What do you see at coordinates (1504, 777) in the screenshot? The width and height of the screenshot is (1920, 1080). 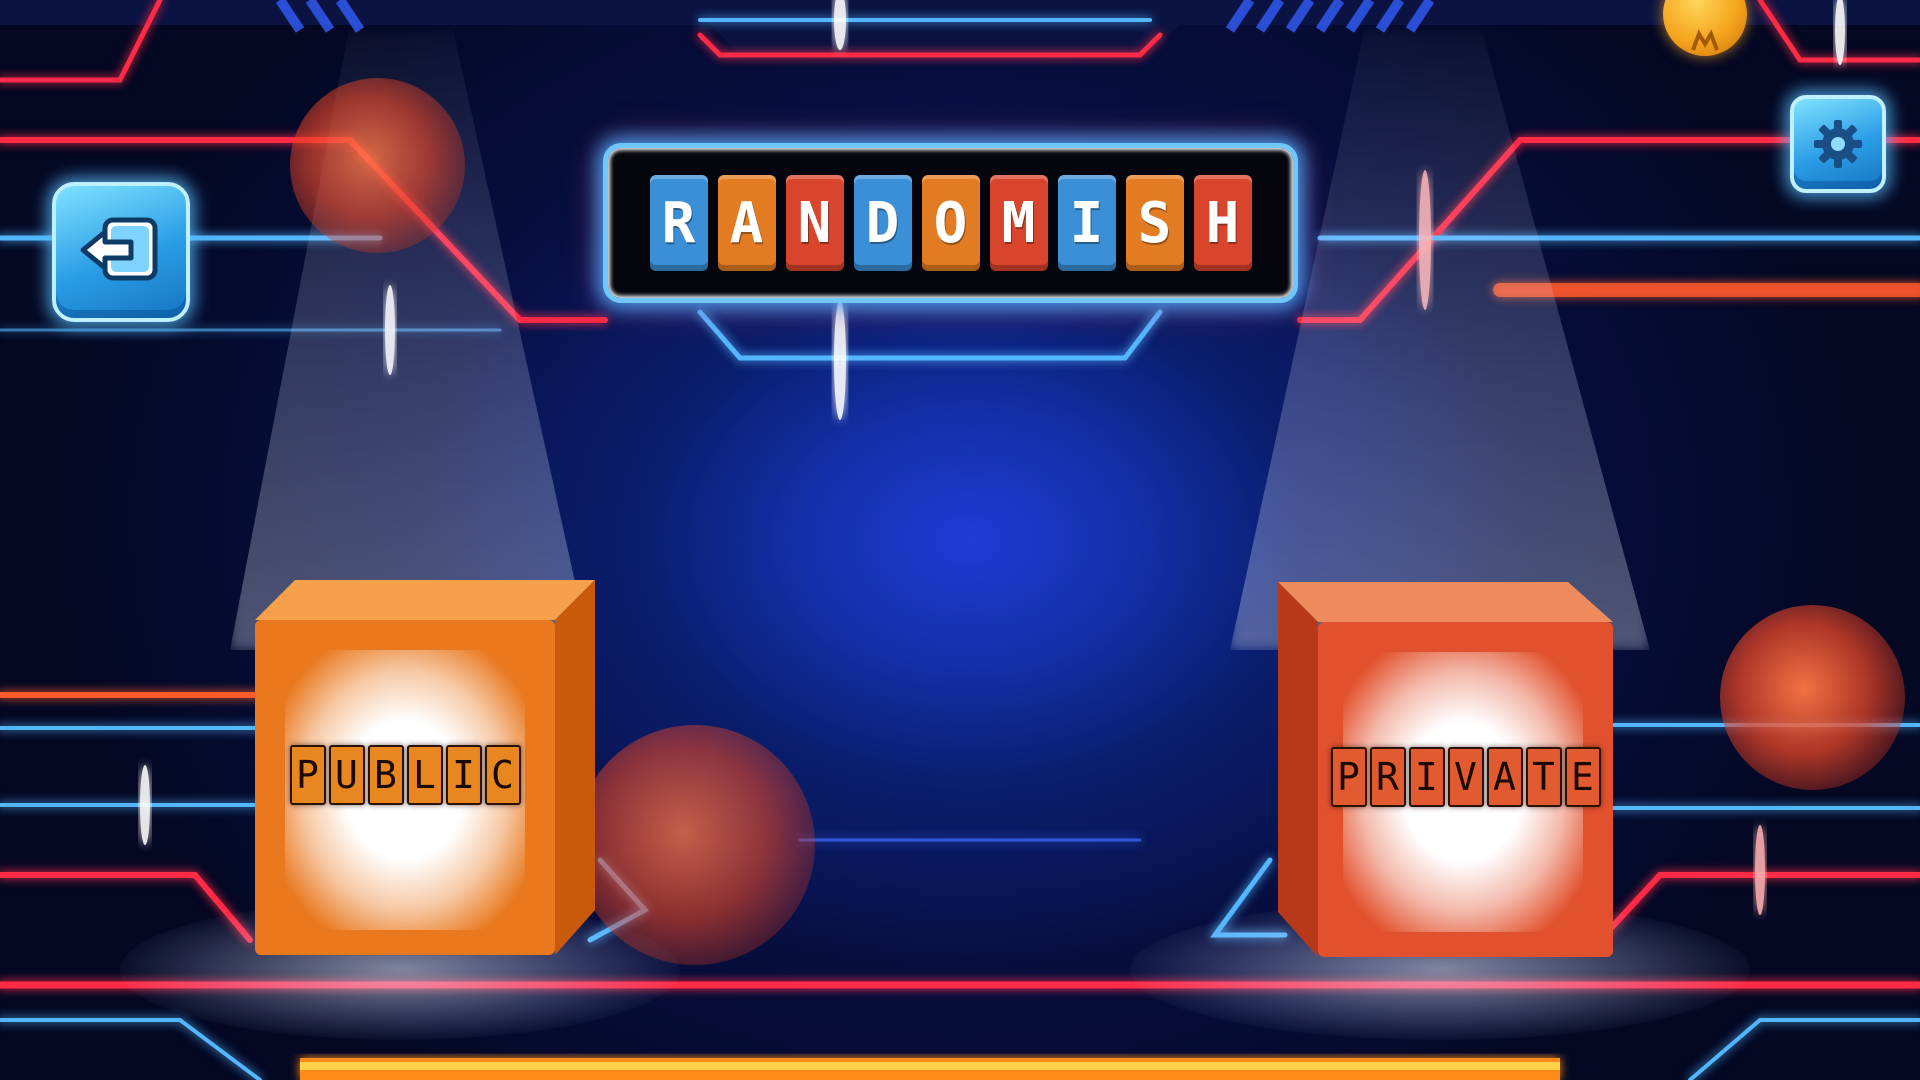 I see `private-label-letter: A` at bounding box center [1504, 777].